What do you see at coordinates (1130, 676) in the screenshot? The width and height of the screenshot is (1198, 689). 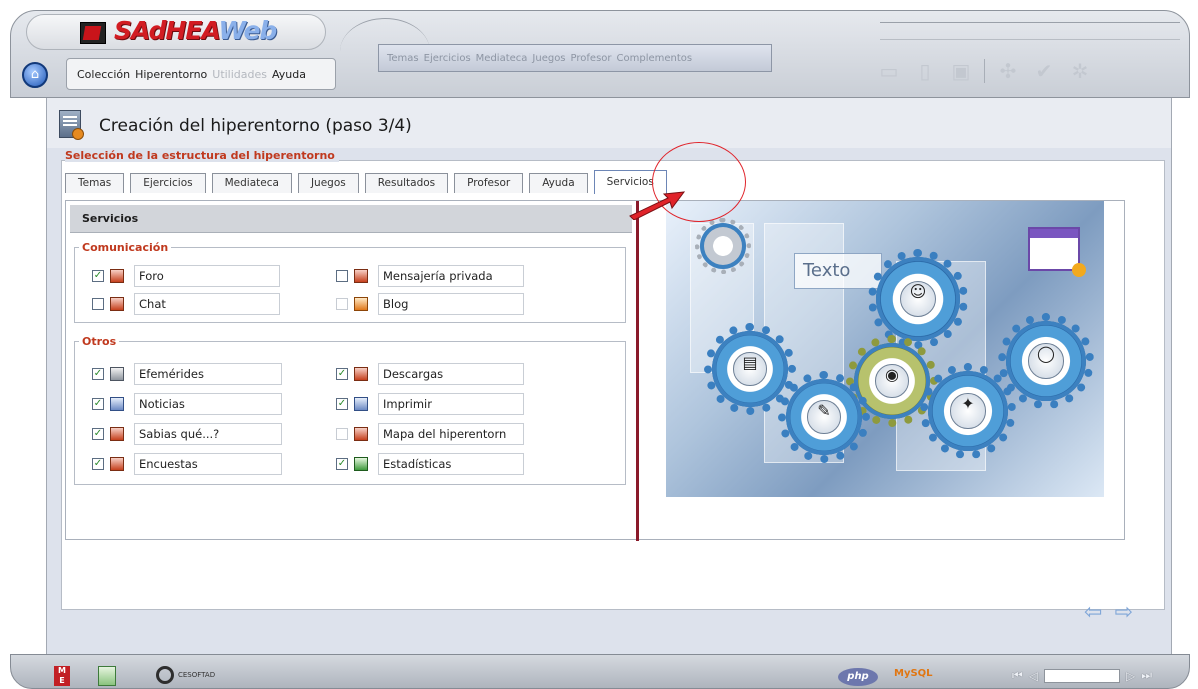 I see `next-page-icon: ▷` at bounding box center [1130, 676].